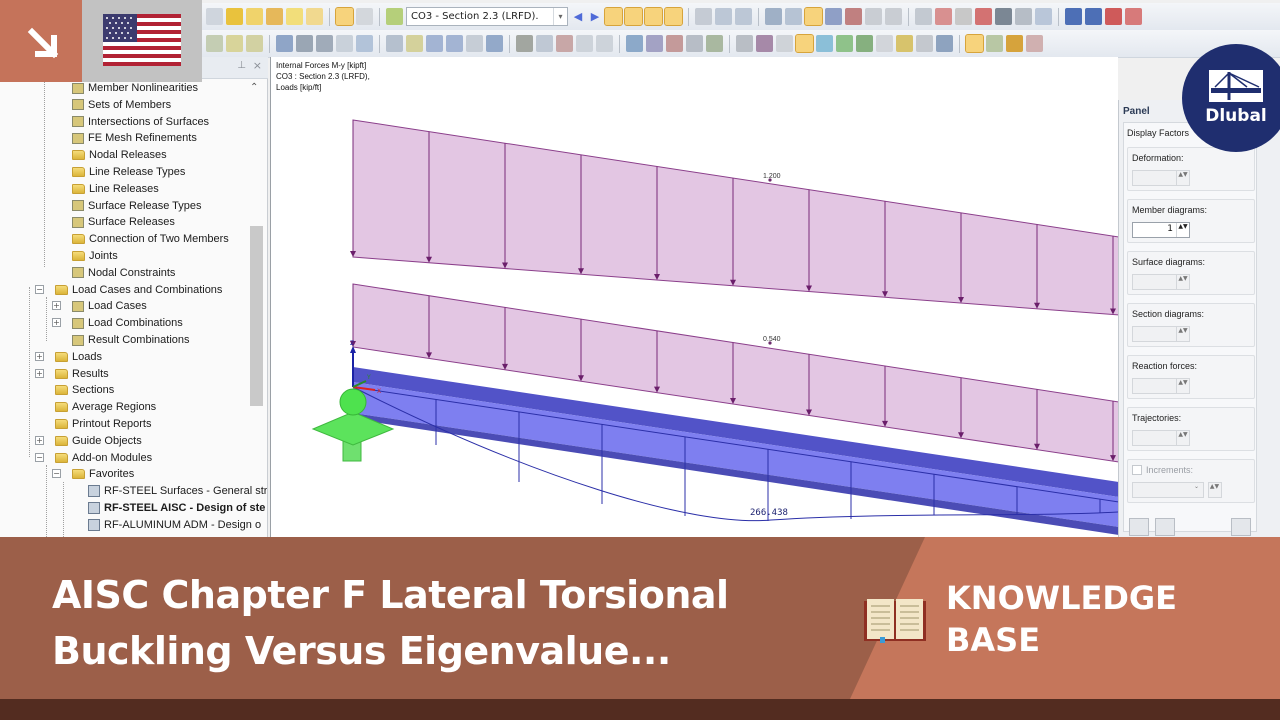 This screenshot has height=720, width=1280. What do you see at coordinates (864, 43) in the screenshot?
I see `tree-icon` at bounding box center [864, 43].